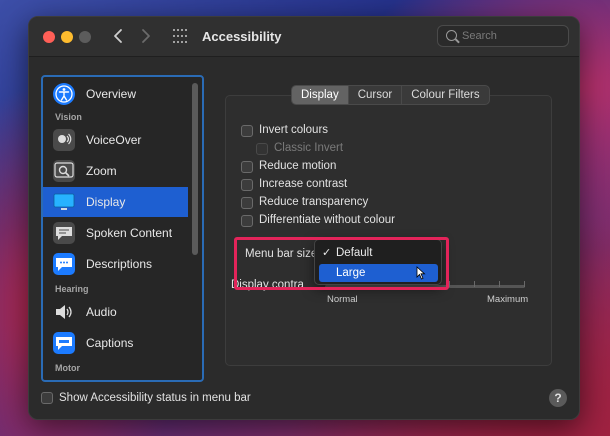 The height and width of the screenshot is (436, 610). I want to click on back-button, so click(118, 36).